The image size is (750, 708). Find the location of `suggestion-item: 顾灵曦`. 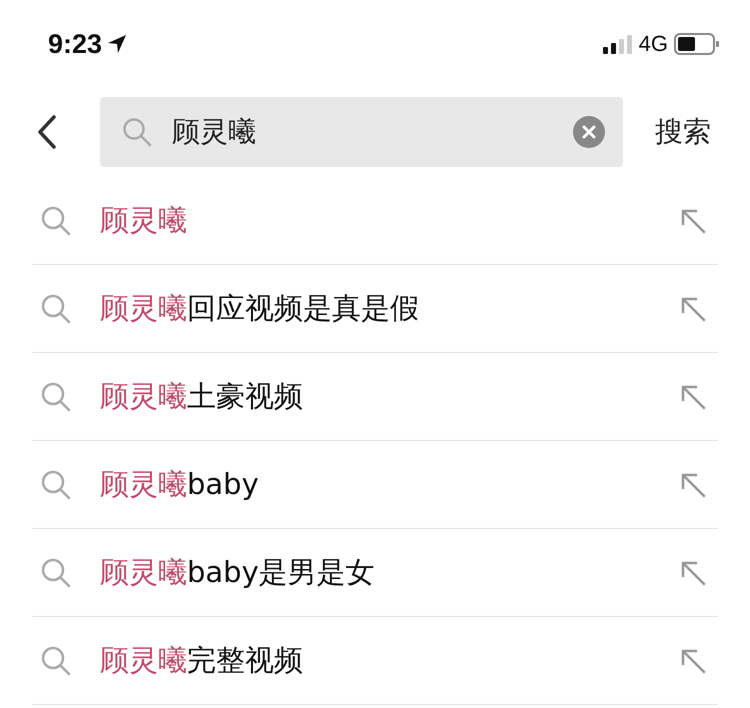

suggestion-item: 顾灵曦 is located at coordinates (375, 221).